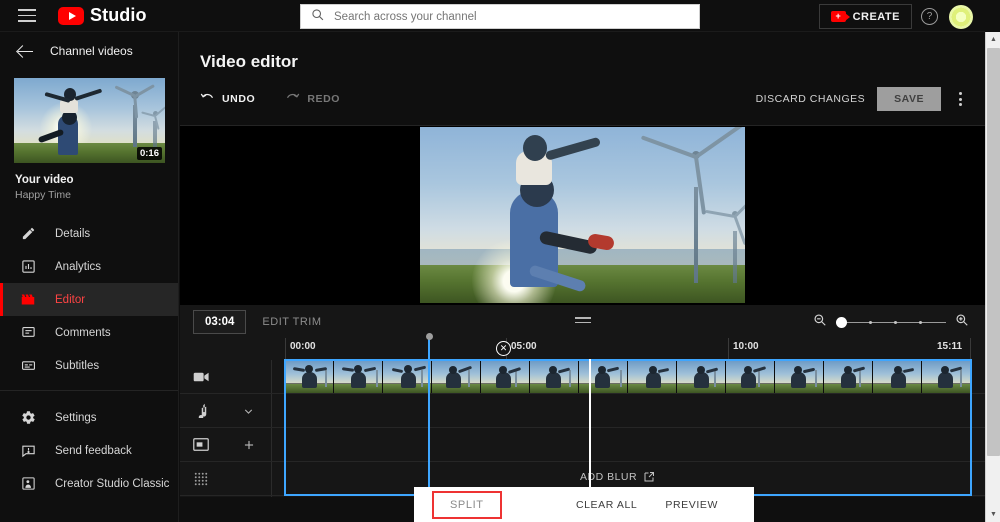  Describe the element at coordinates (71, 15) in the screenshot. I see `youtube-play-icon` at that location.